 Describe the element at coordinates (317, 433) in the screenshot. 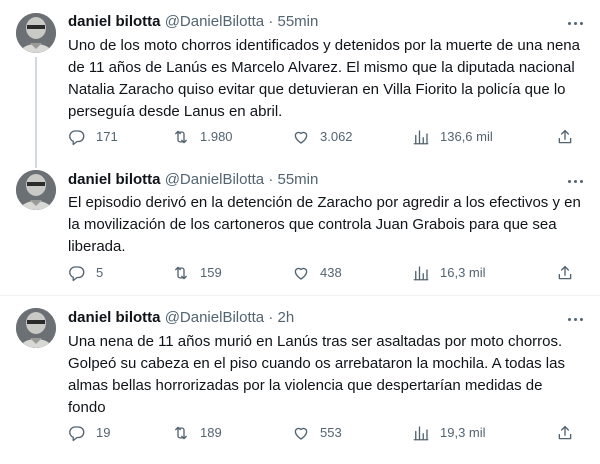

I see `like-button: 553` at that location.